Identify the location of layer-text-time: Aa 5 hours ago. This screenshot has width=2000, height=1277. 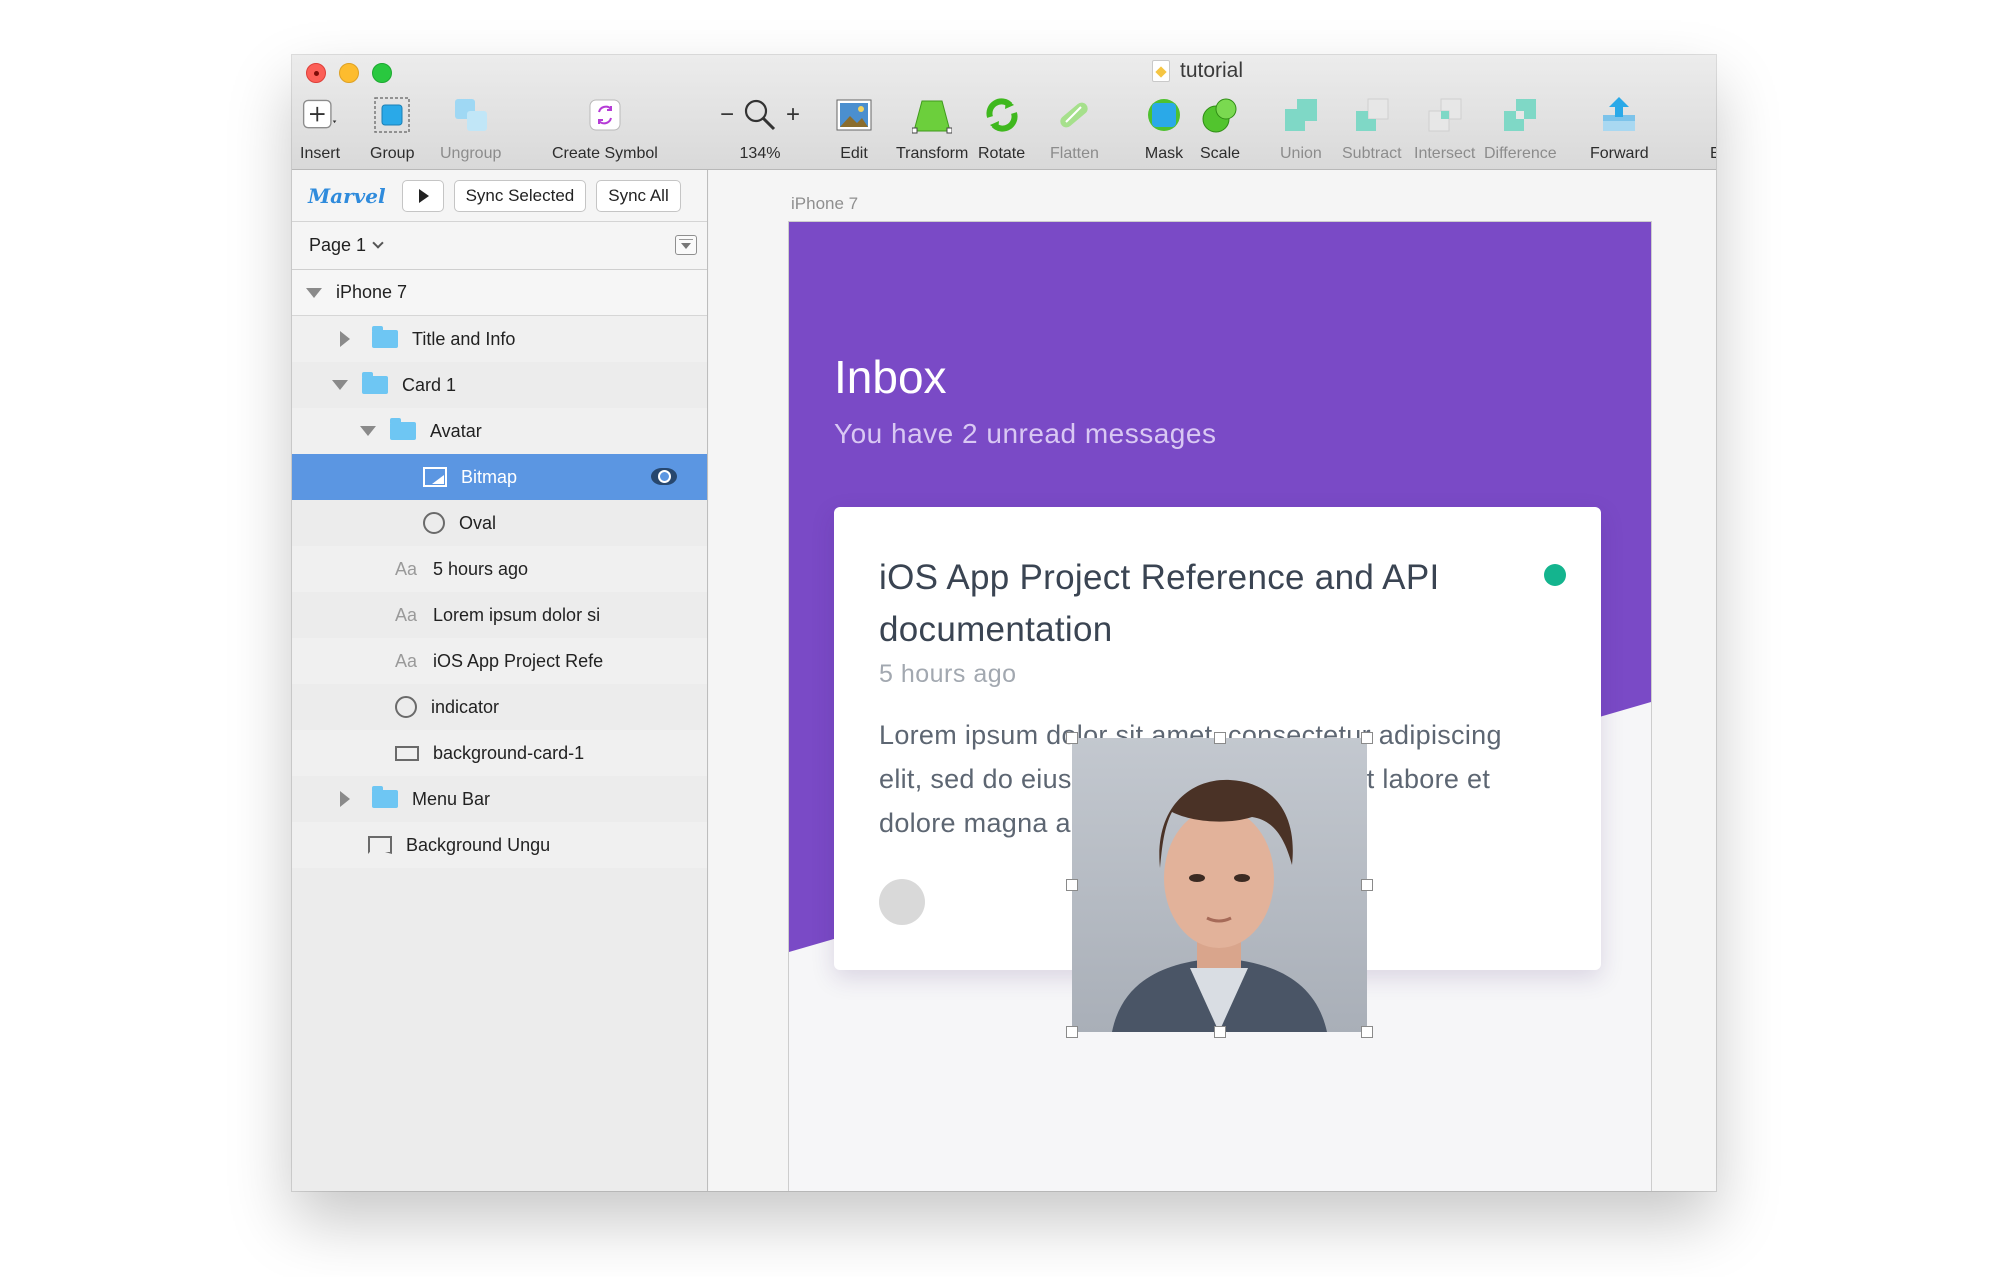
(499, 569).